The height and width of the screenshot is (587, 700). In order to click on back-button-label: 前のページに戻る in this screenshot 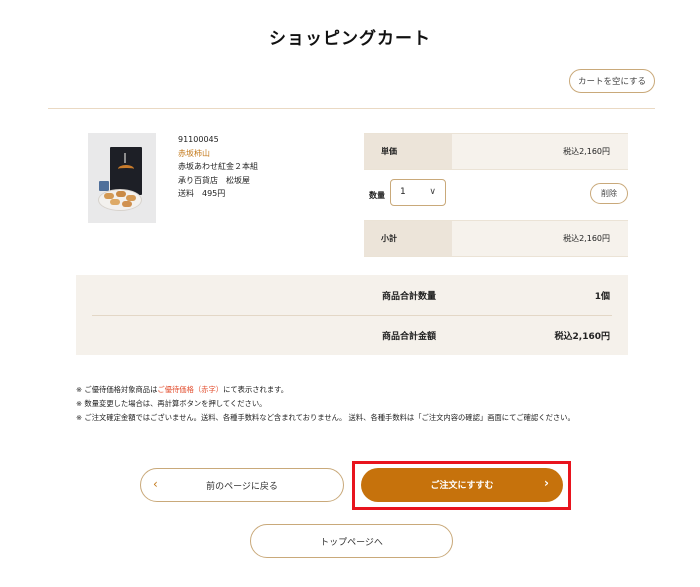, I will do `click(242, 487)`.